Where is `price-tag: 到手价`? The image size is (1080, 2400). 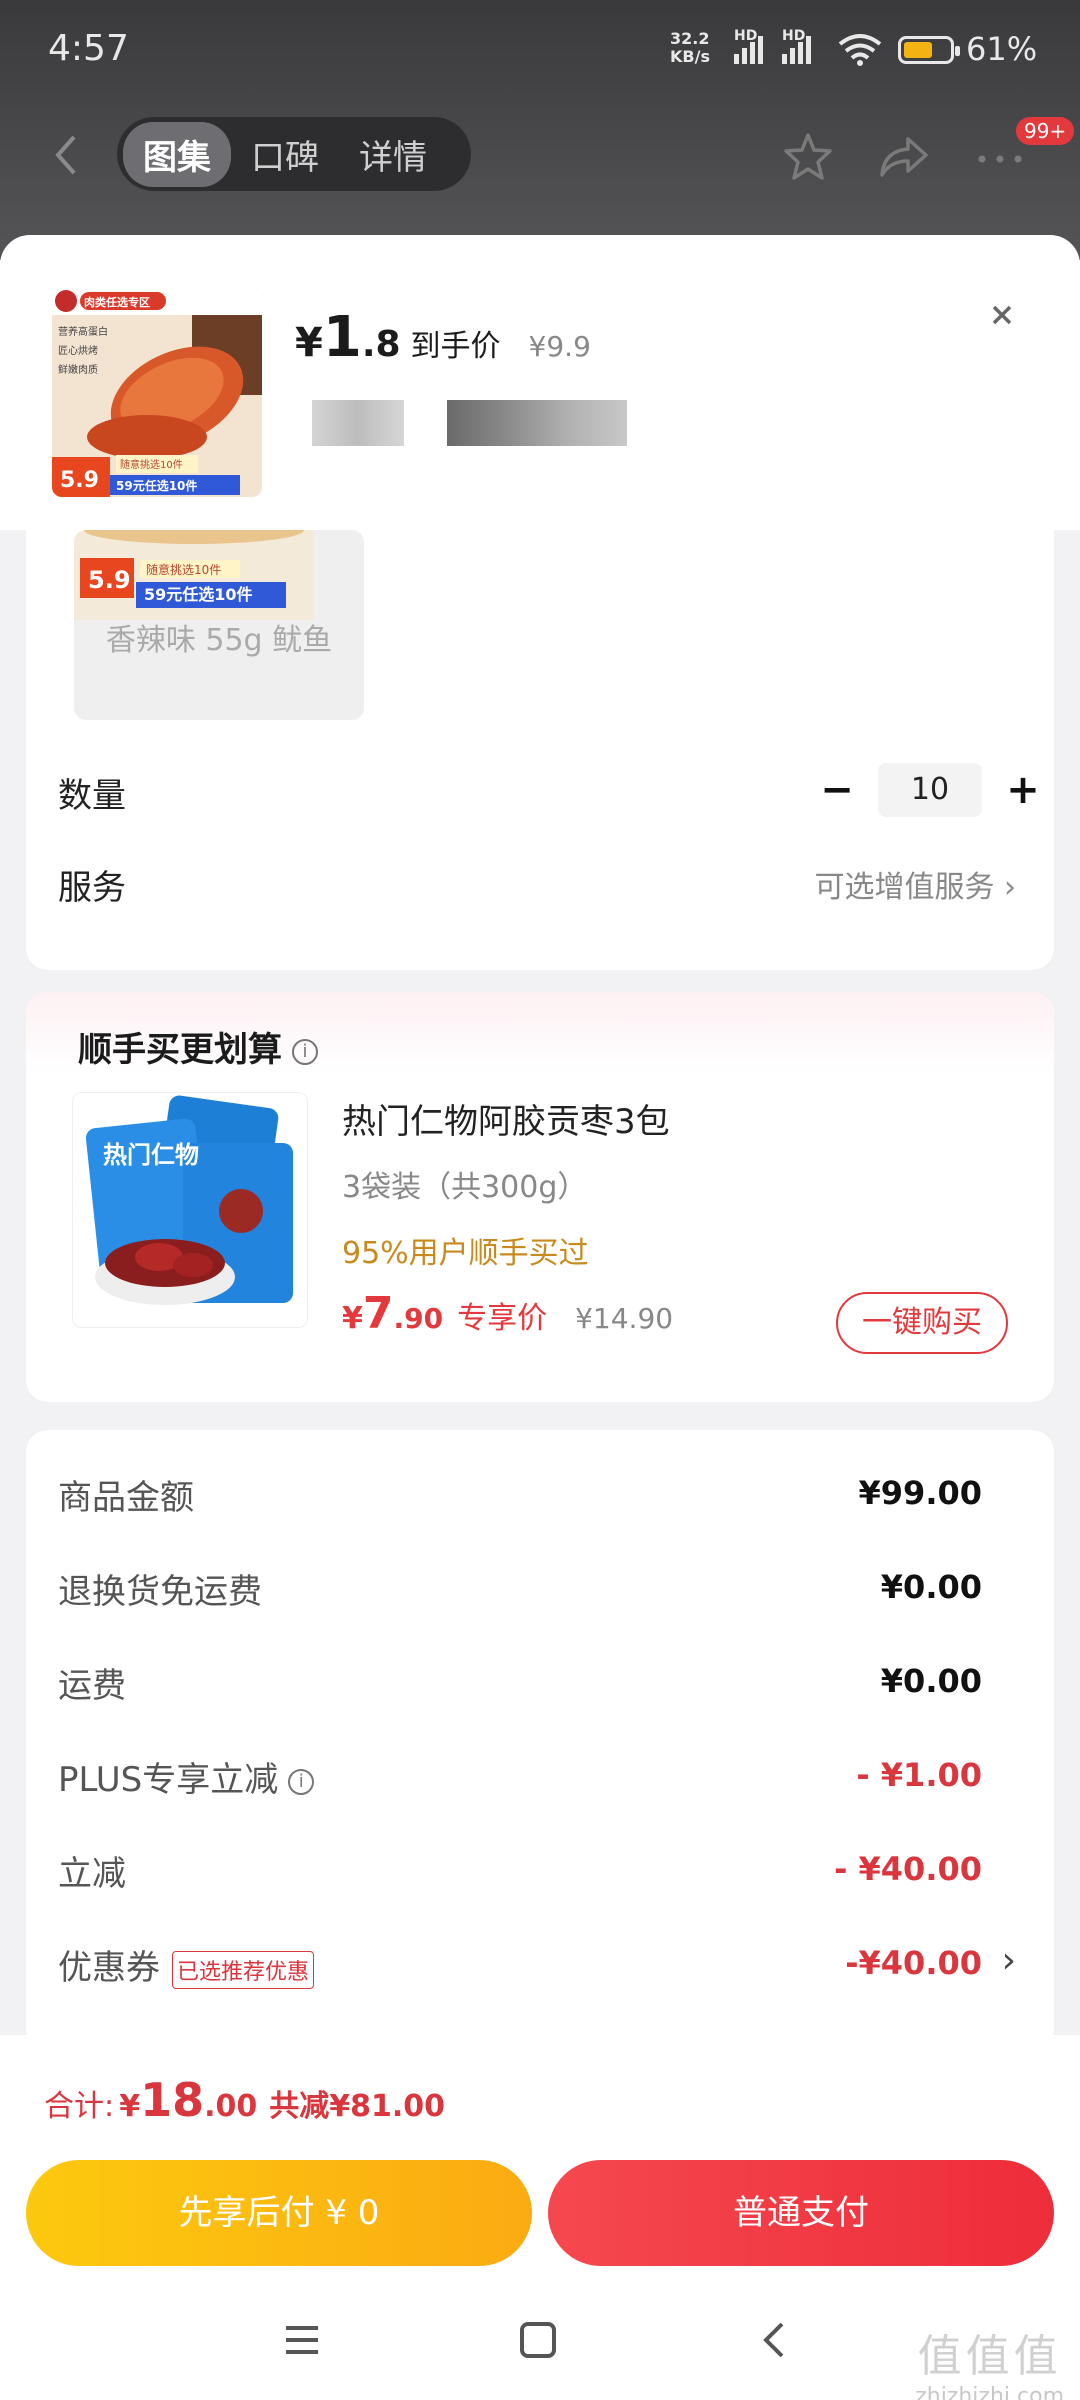
price-tag: 到手价 is located at coordinates (455, 346).